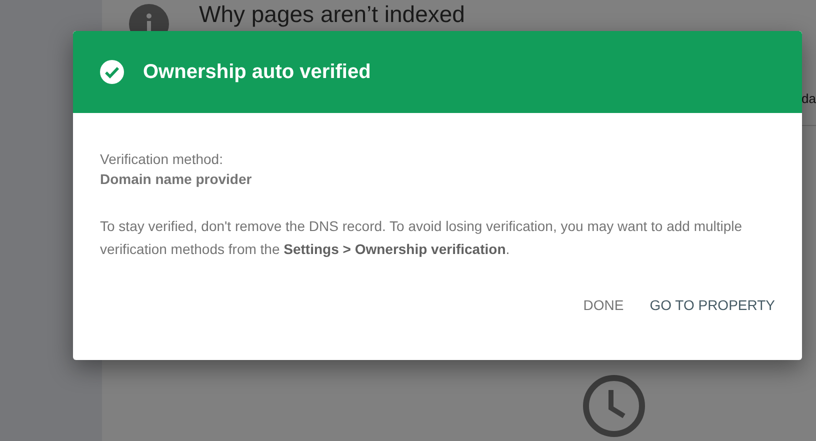 The width and height of the screenshot is (816, 441). What do you see at coordinates (257, 72) in the screenshot?
I see `dialog-title: Ownership auto verified` at bounding box center [257, 72].